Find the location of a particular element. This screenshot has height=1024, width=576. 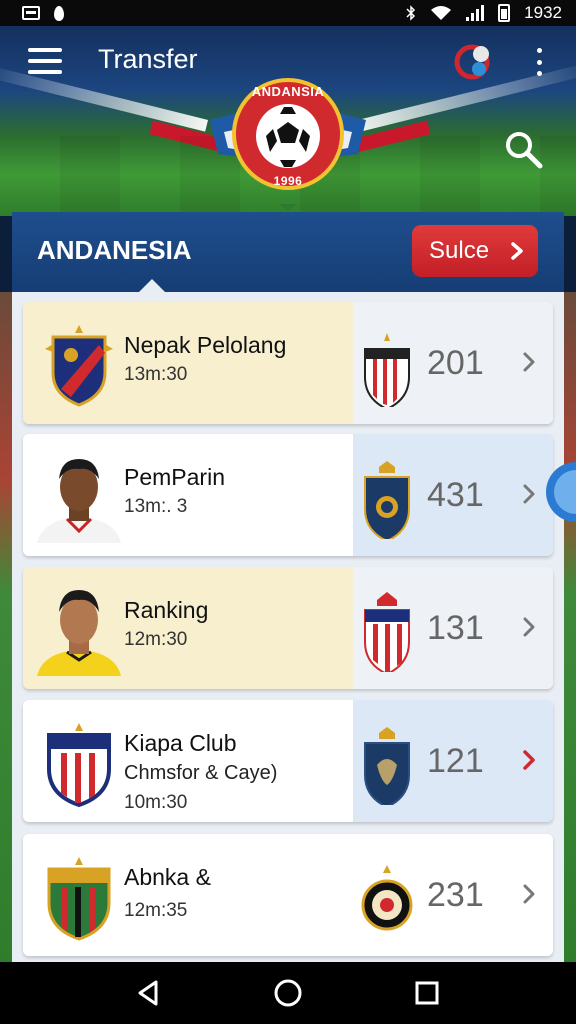

match-time: 12m:30 is located at coordinates (156, 639).